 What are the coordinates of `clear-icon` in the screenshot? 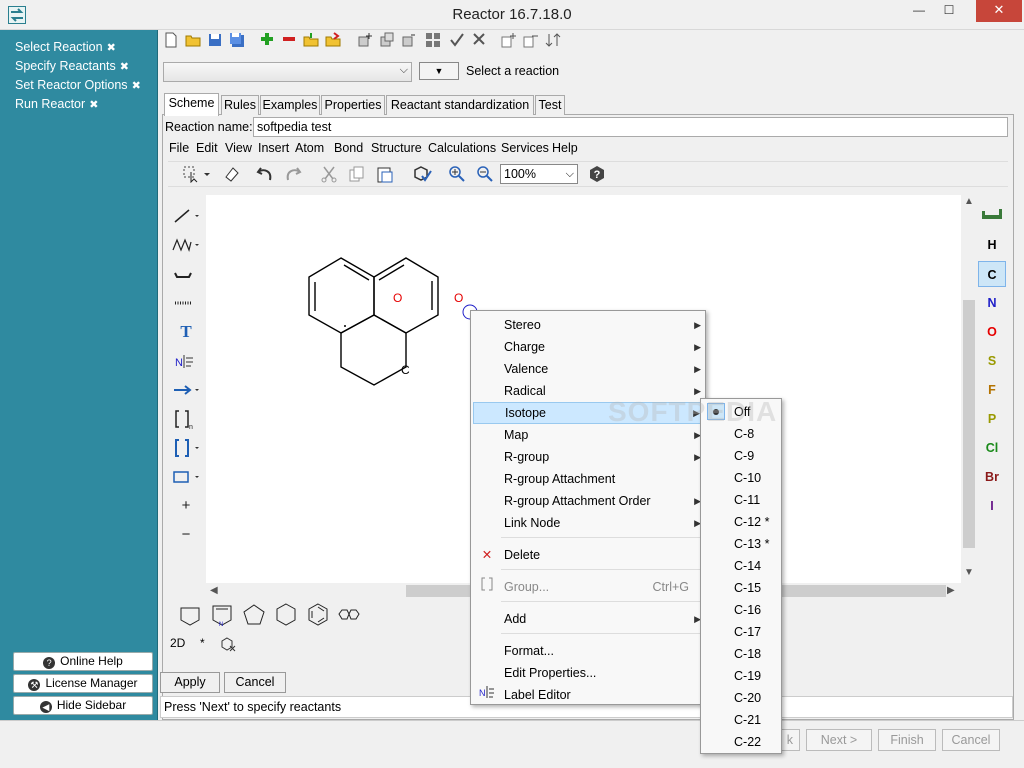 It's located at (479, 42).